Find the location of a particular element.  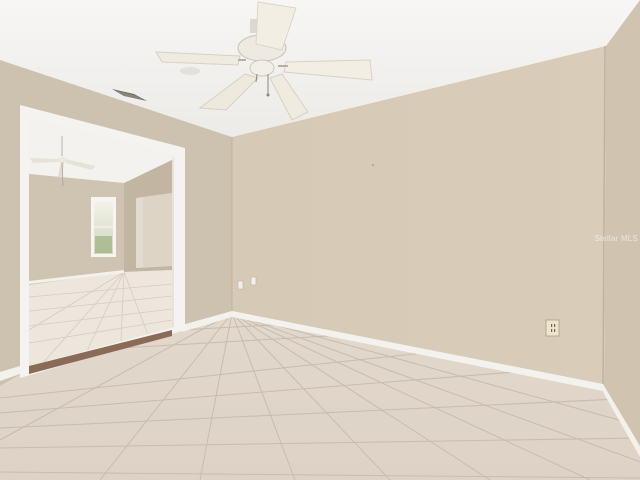

ceiling-mark is located at coordinates (190, 71).